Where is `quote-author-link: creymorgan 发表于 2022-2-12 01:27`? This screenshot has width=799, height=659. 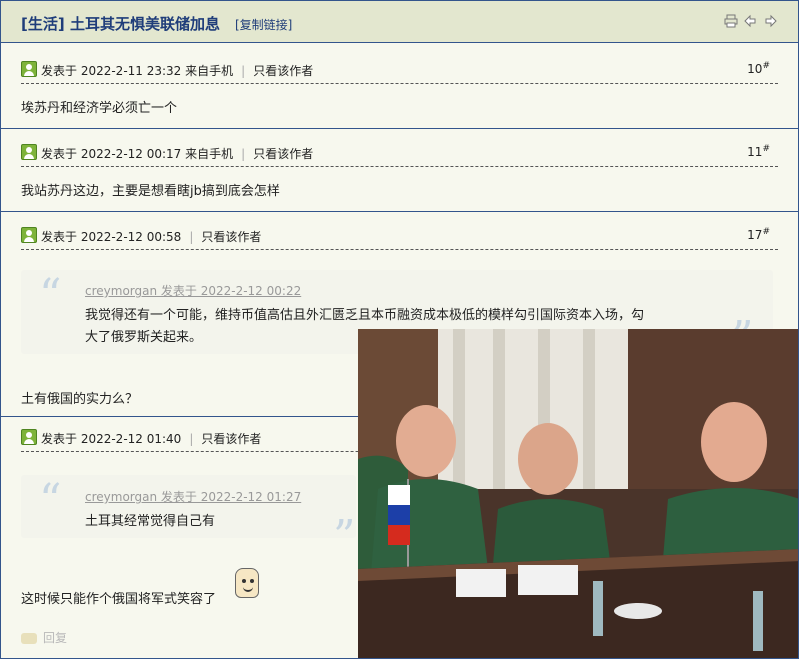
quote-author-link: creymorgan 发表于 2022-2-12 01:27 is located at coordinates (193, 496).